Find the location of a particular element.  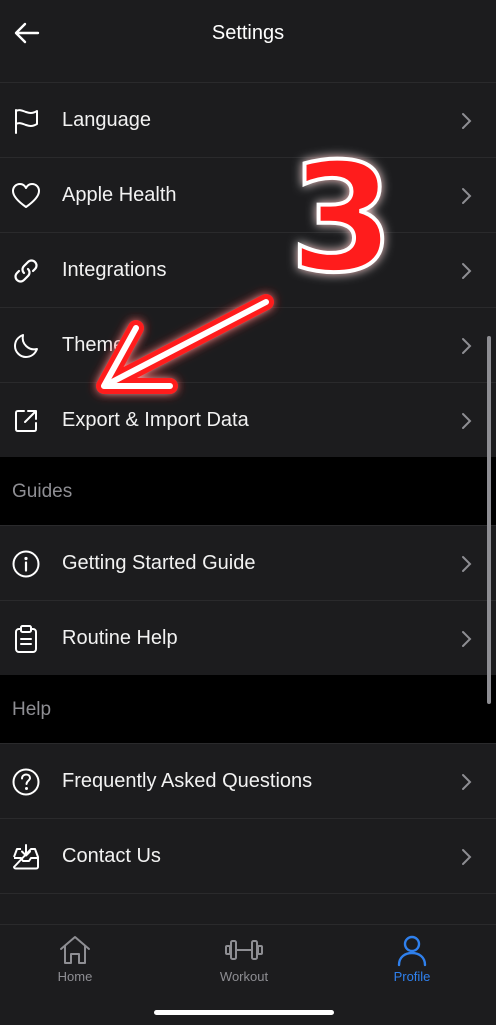

flag-icon is located at coordinates (26, 121).